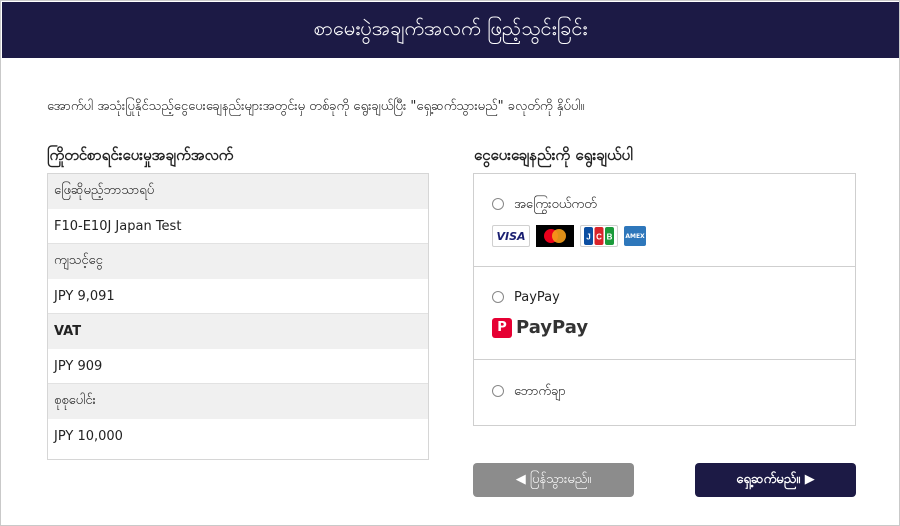 Image resolution: width=900 pixels, height=526 pixels. I want to click on page-header: စာမေးပွဲအချက်အလက် ဖြည့်သွင်းခြင်း, so click(450, 30).